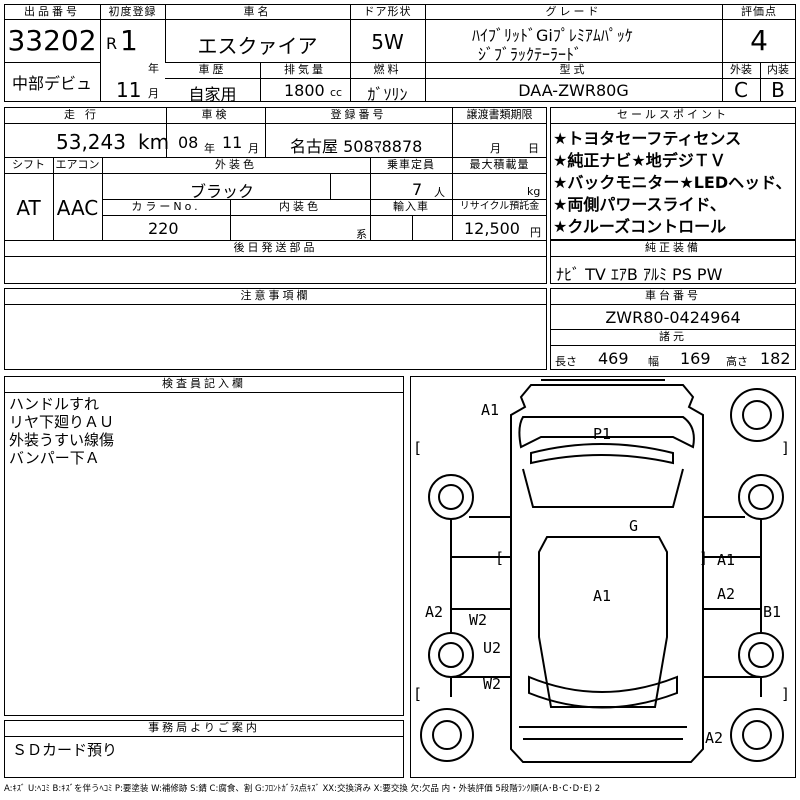 The image size is (800, 800). I want to click on score-label: 評価点, so click(759, 11).